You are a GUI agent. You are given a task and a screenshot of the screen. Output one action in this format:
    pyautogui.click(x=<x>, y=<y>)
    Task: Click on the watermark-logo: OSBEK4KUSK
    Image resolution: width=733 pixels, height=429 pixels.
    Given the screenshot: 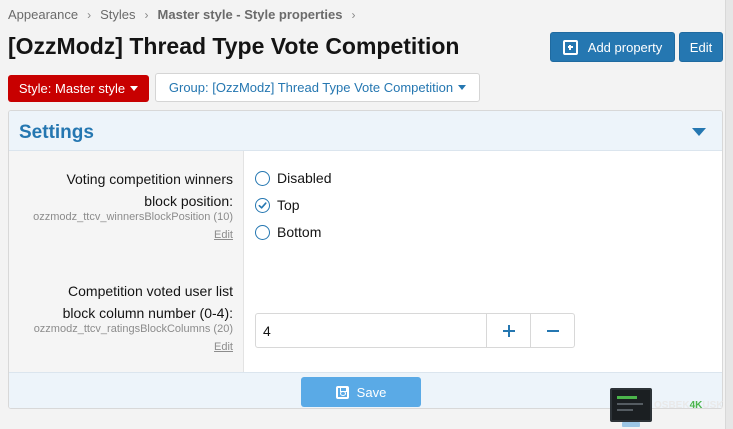 What is the action you would take?
    pyautogui.click(x=666, y=408)
    